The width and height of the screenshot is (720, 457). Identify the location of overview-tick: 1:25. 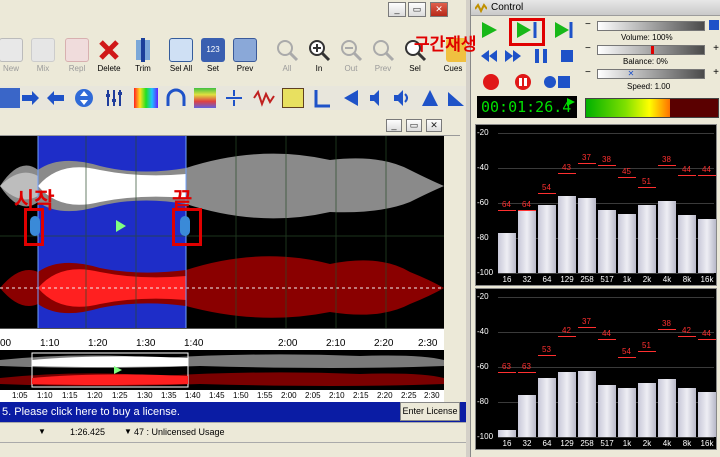
(120, 395).